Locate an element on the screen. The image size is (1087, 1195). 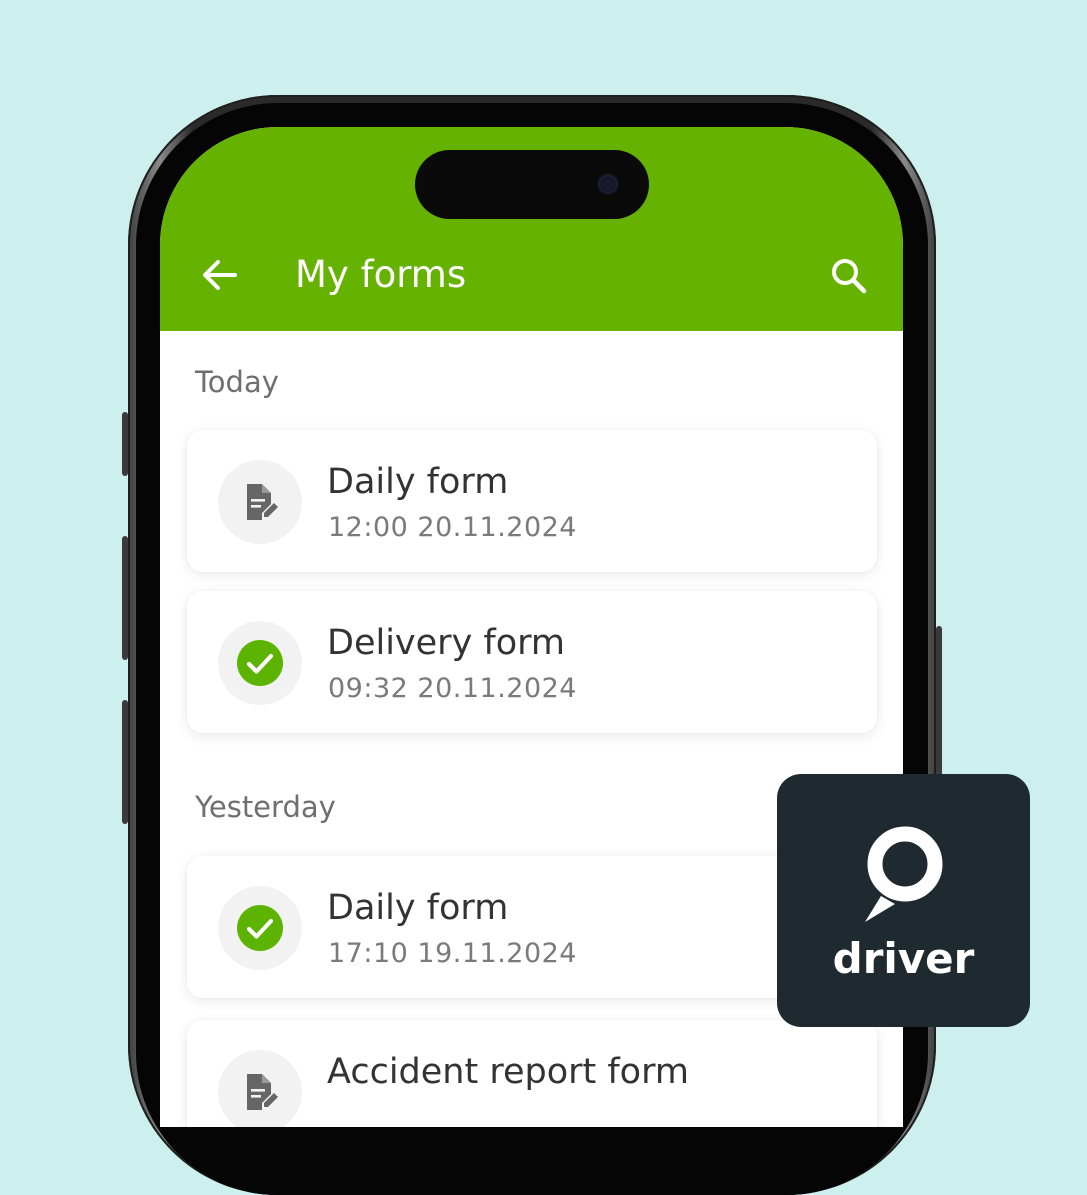
back-button is located at coordinates (220, 275).